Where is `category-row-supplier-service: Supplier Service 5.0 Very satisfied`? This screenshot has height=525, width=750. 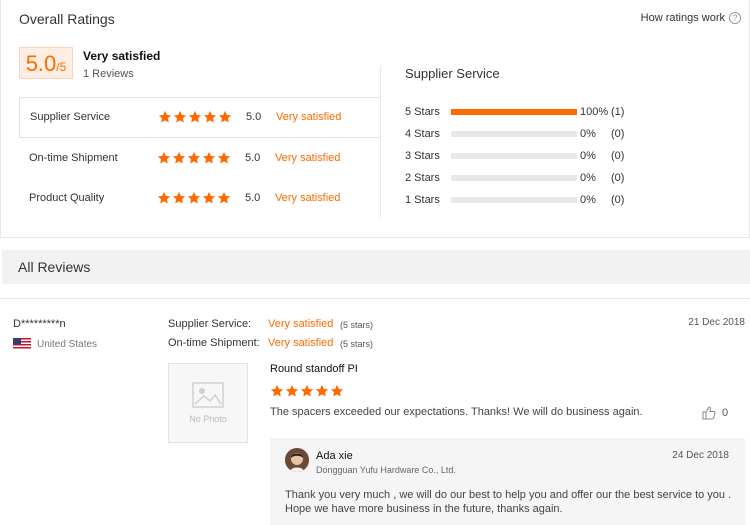 category-row-supplier-service: Supplier Service 5.0 Very satisfied is located at coordinates (200, 117).